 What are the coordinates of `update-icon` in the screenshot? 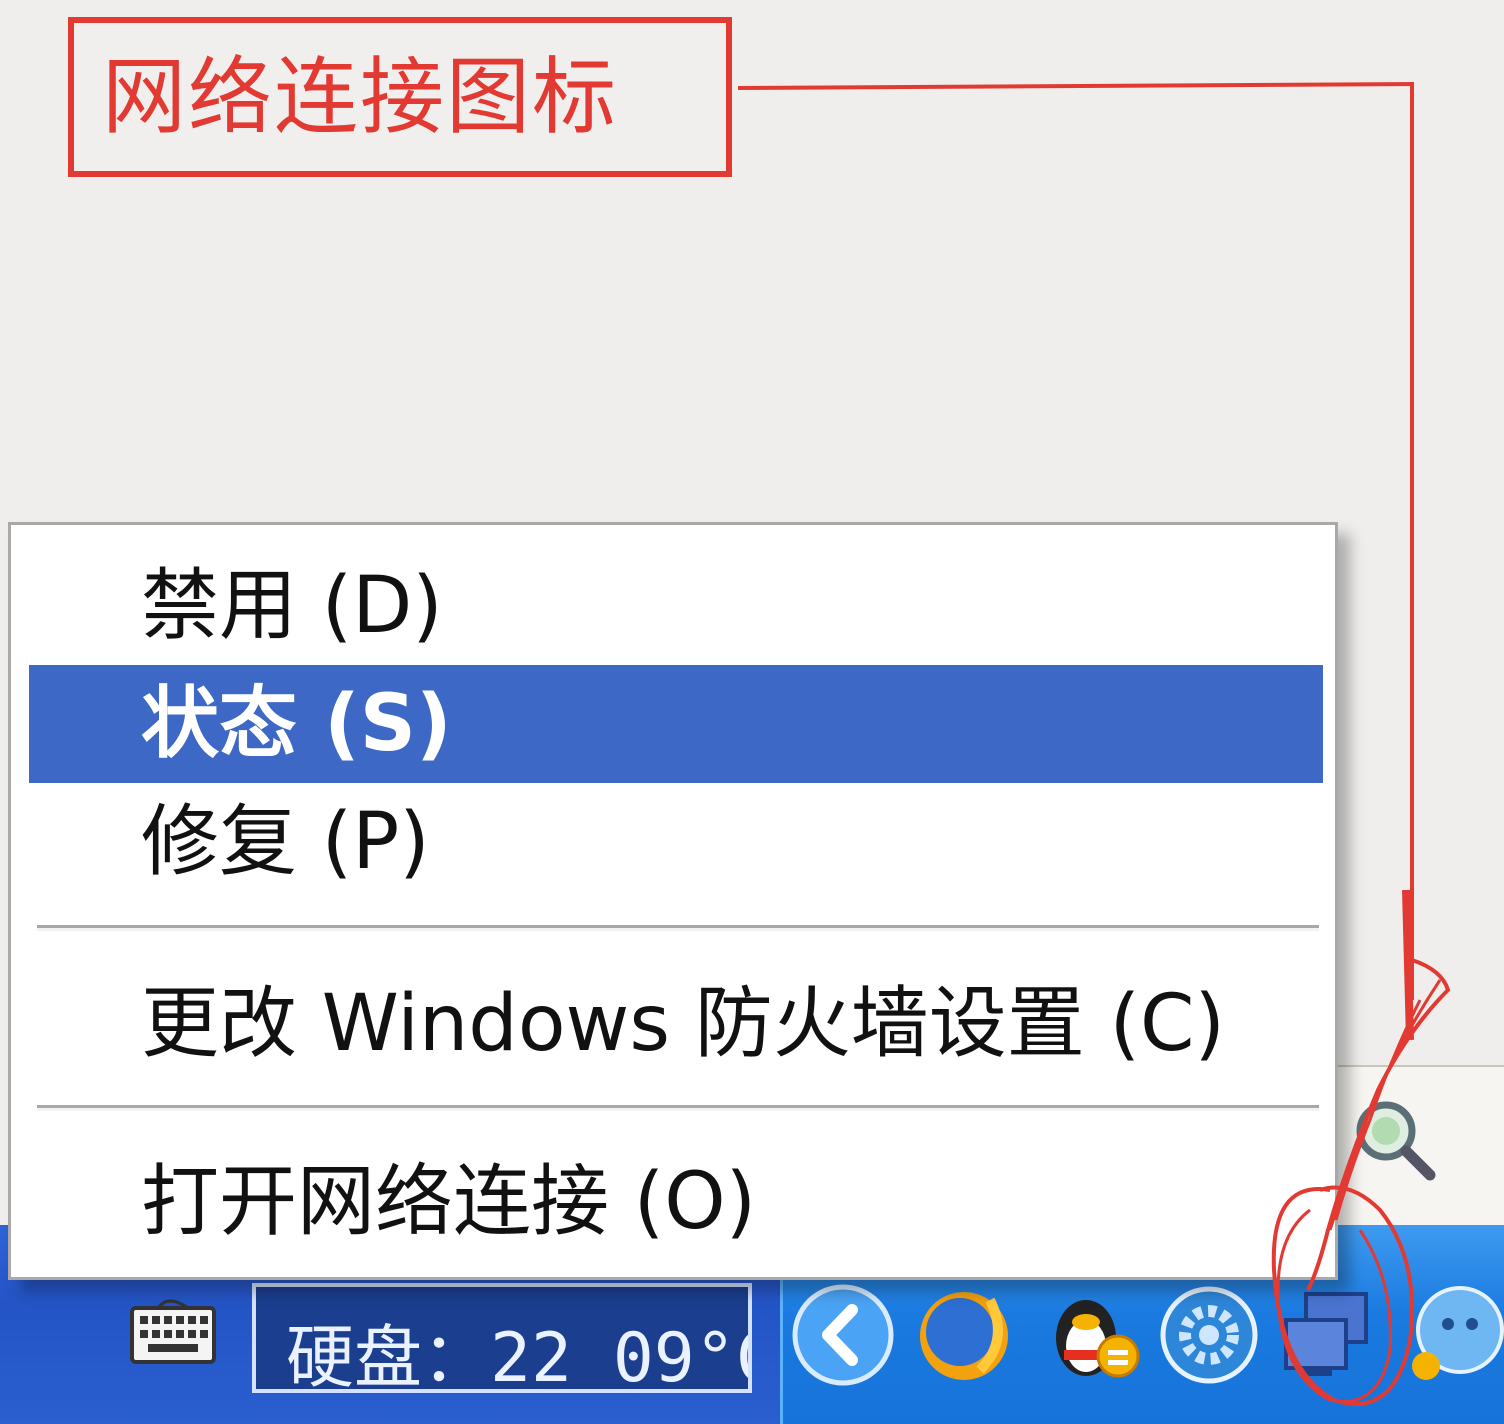 It's located at (967, 1335).